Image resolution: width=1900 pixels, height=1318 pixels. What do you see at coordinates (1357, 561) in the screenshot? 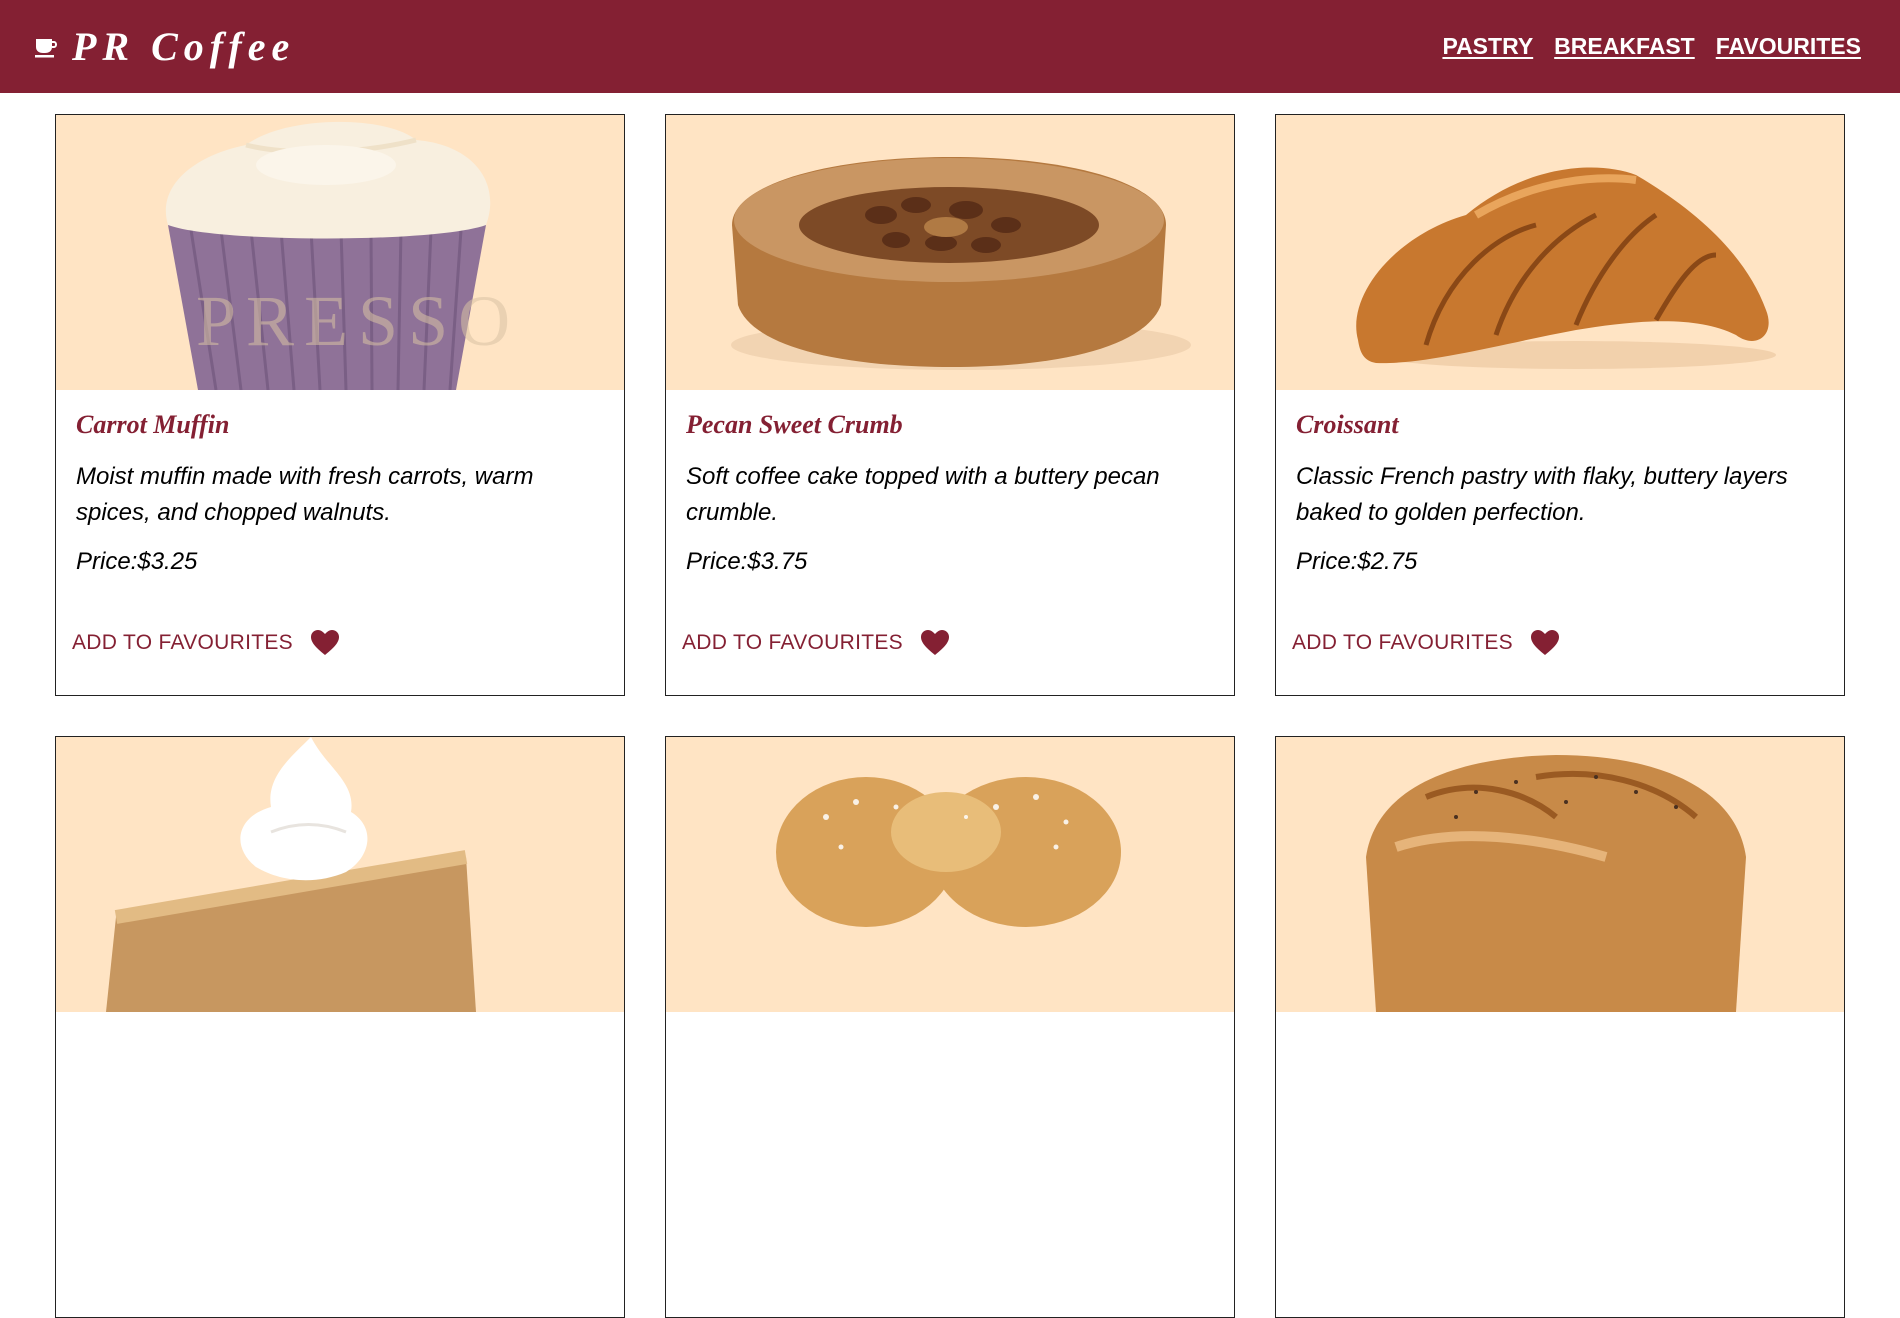
I see `product-price: Price:$2.75` at bounding box center [1357, 561].